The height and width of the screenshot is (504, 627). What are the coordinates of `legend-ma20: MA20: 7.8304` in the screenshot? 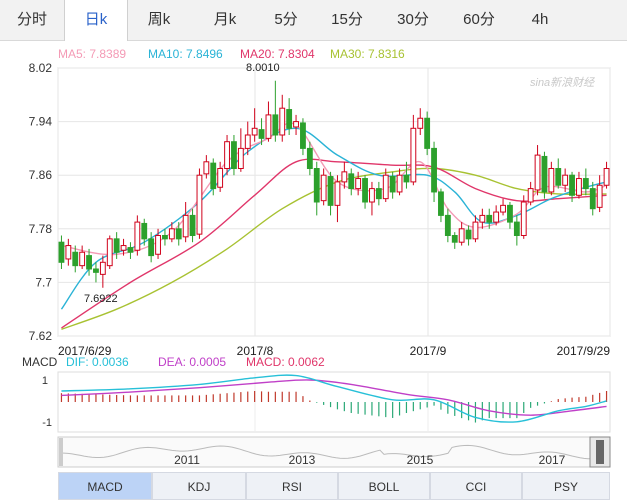 It's located at (277, 54).